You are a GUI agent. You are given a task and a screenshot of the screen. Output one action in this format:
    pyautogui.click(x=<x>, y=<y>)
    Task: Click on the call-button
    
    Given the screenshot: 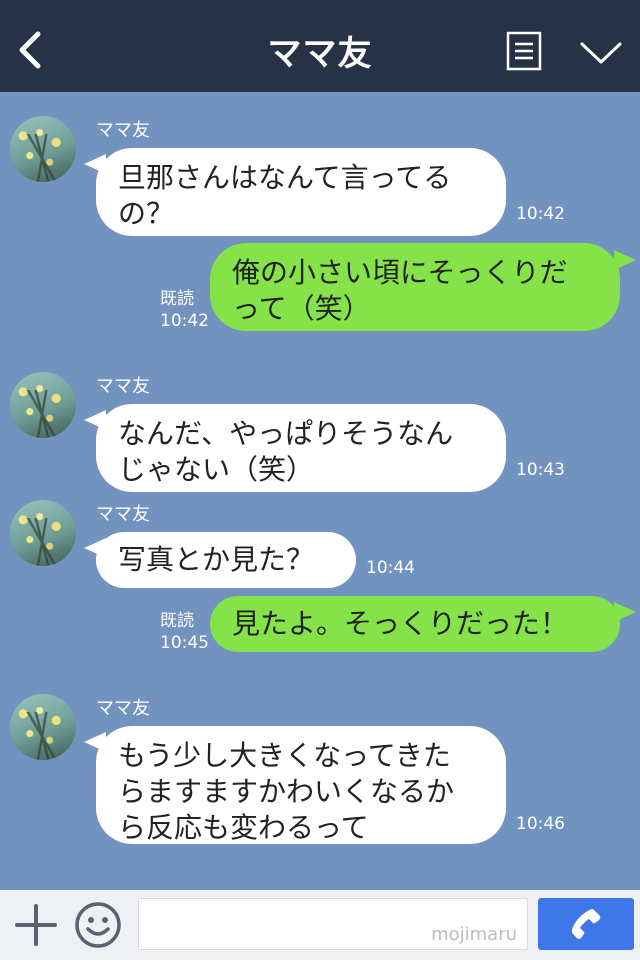 What is the action you would take?
    pyautogui.click(x=586, y=924)
    